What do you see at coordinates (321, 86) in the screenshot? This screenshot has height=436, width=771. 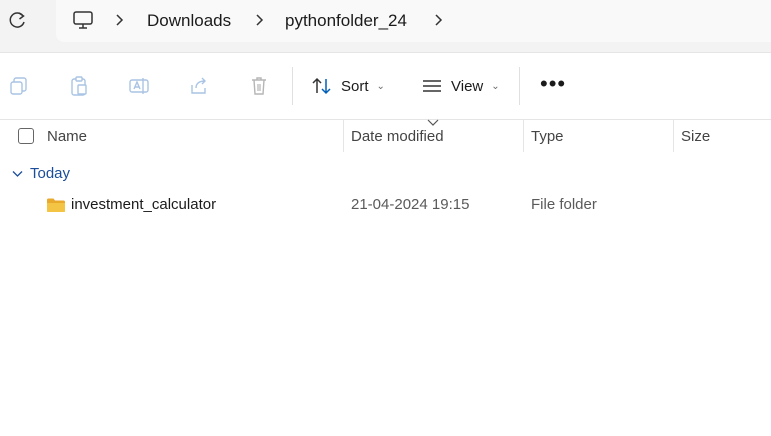 I see `sort-icon` at bounding box center [321, 86].